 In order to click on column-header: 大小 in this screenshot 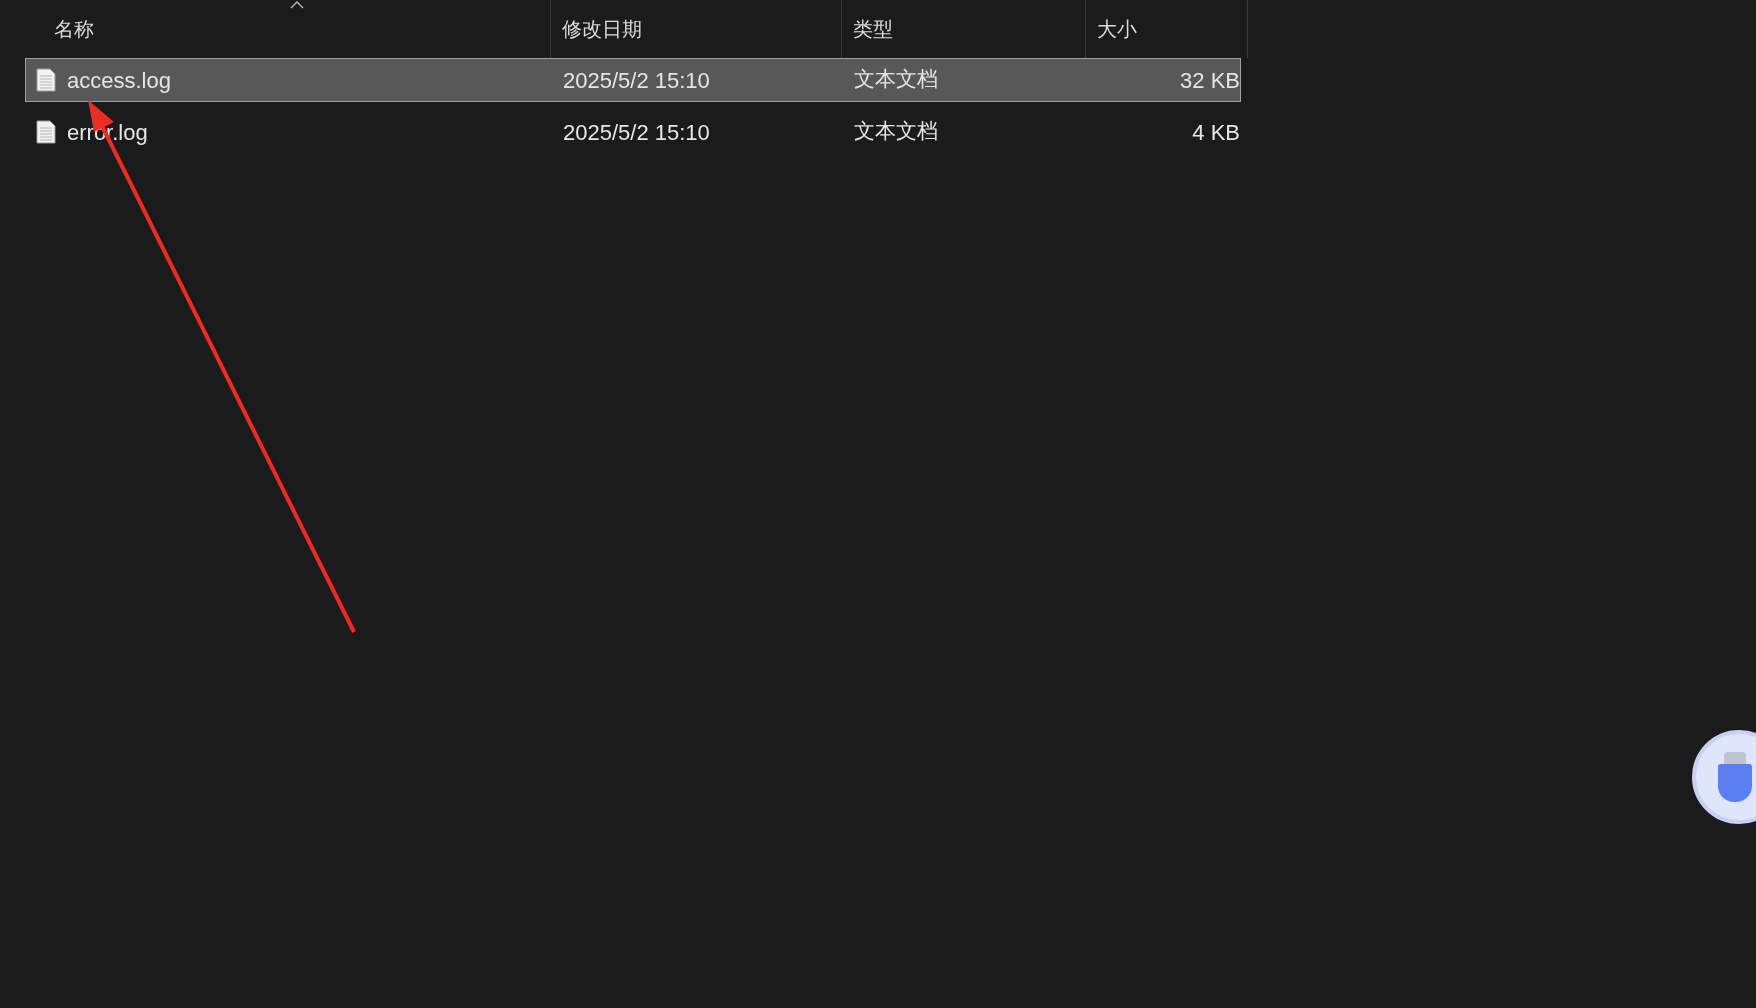, I will do `click(1117, 29)`.